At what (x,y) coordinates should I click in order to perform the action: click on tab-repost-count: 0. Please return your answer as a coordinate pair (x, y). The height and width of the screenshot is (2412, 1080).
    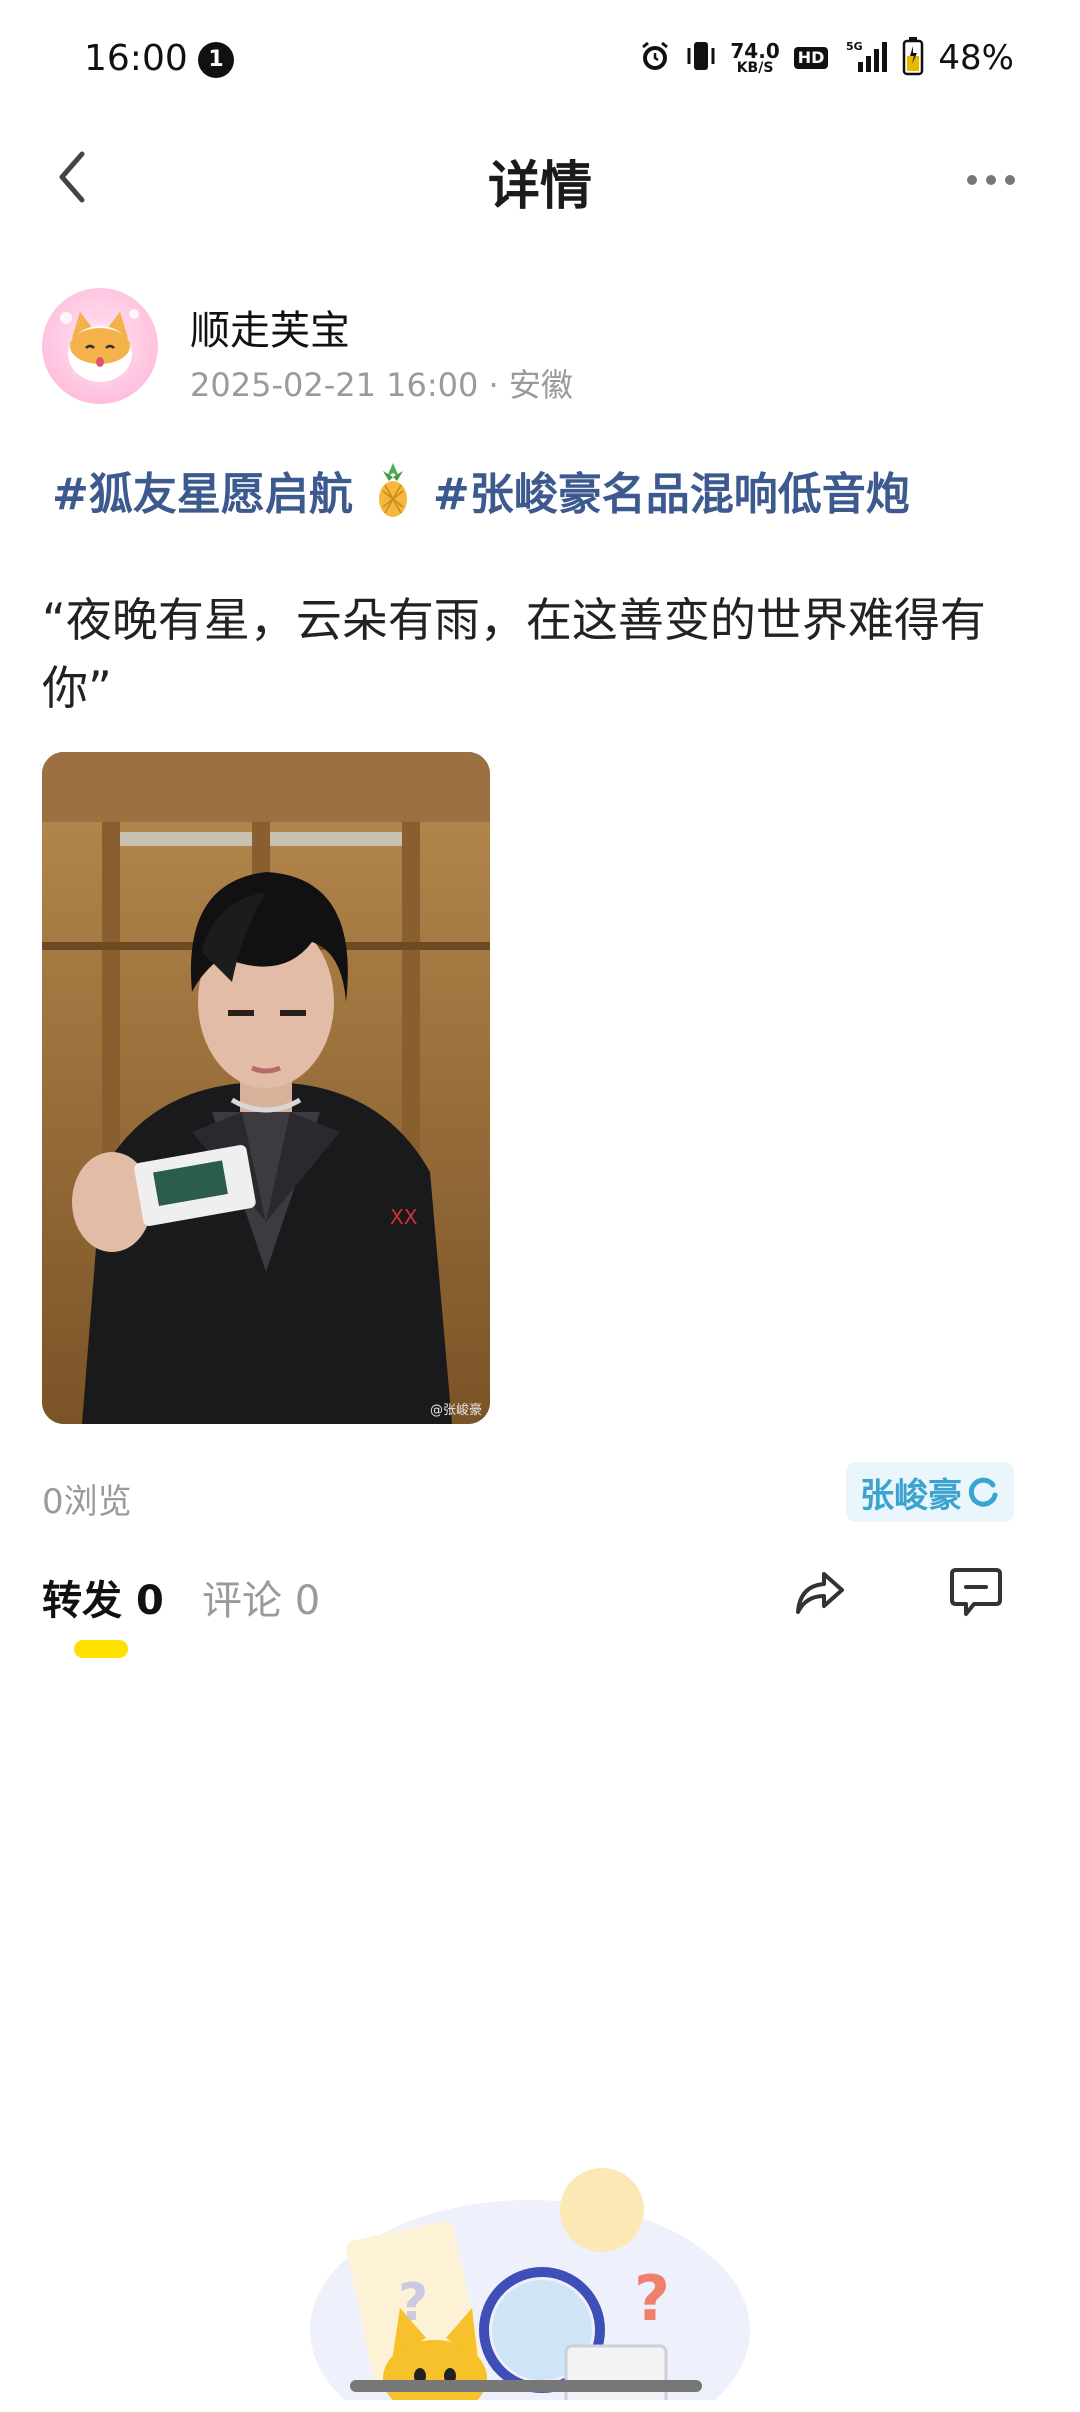
    Looking at the image, I should click on (149, 1601).